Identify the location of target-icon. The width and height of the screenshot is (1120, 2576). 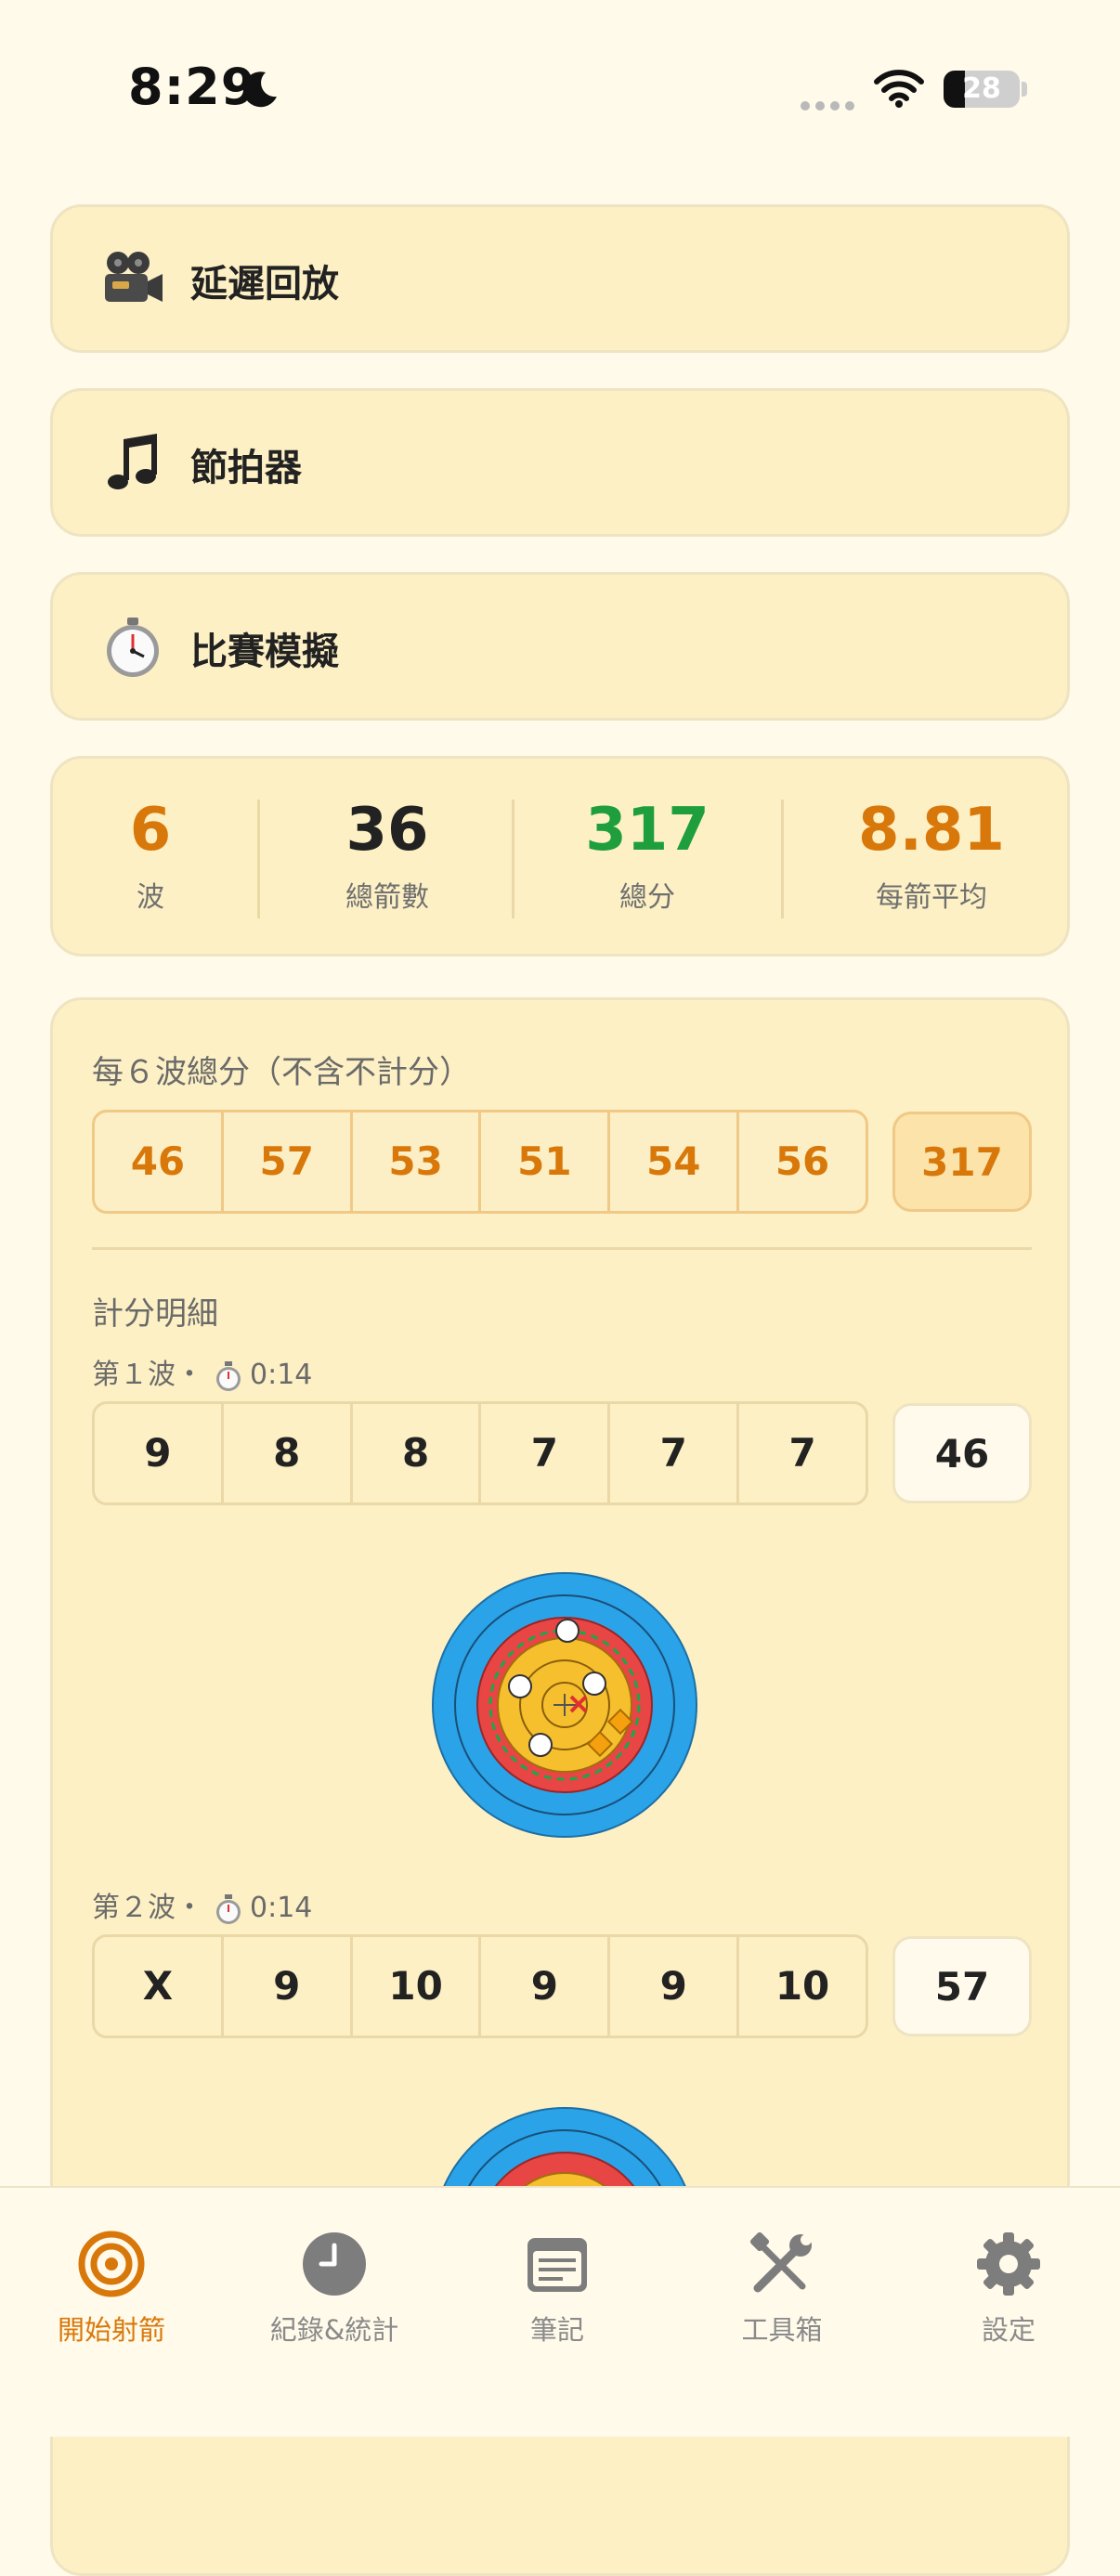
(111, 2264).